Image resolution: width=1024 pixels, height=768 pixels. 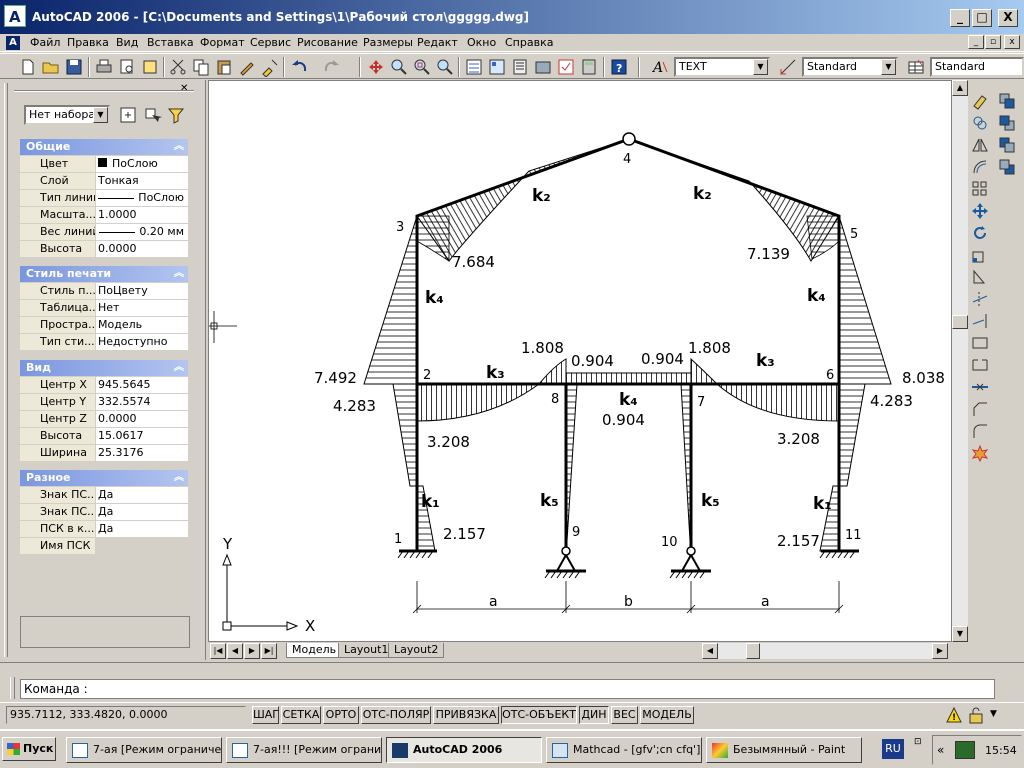 What do you see at coordinates (142, 164) in the screenshot?
I see `prop-value-color: ПоСлою` at bounding box center [142, 164].